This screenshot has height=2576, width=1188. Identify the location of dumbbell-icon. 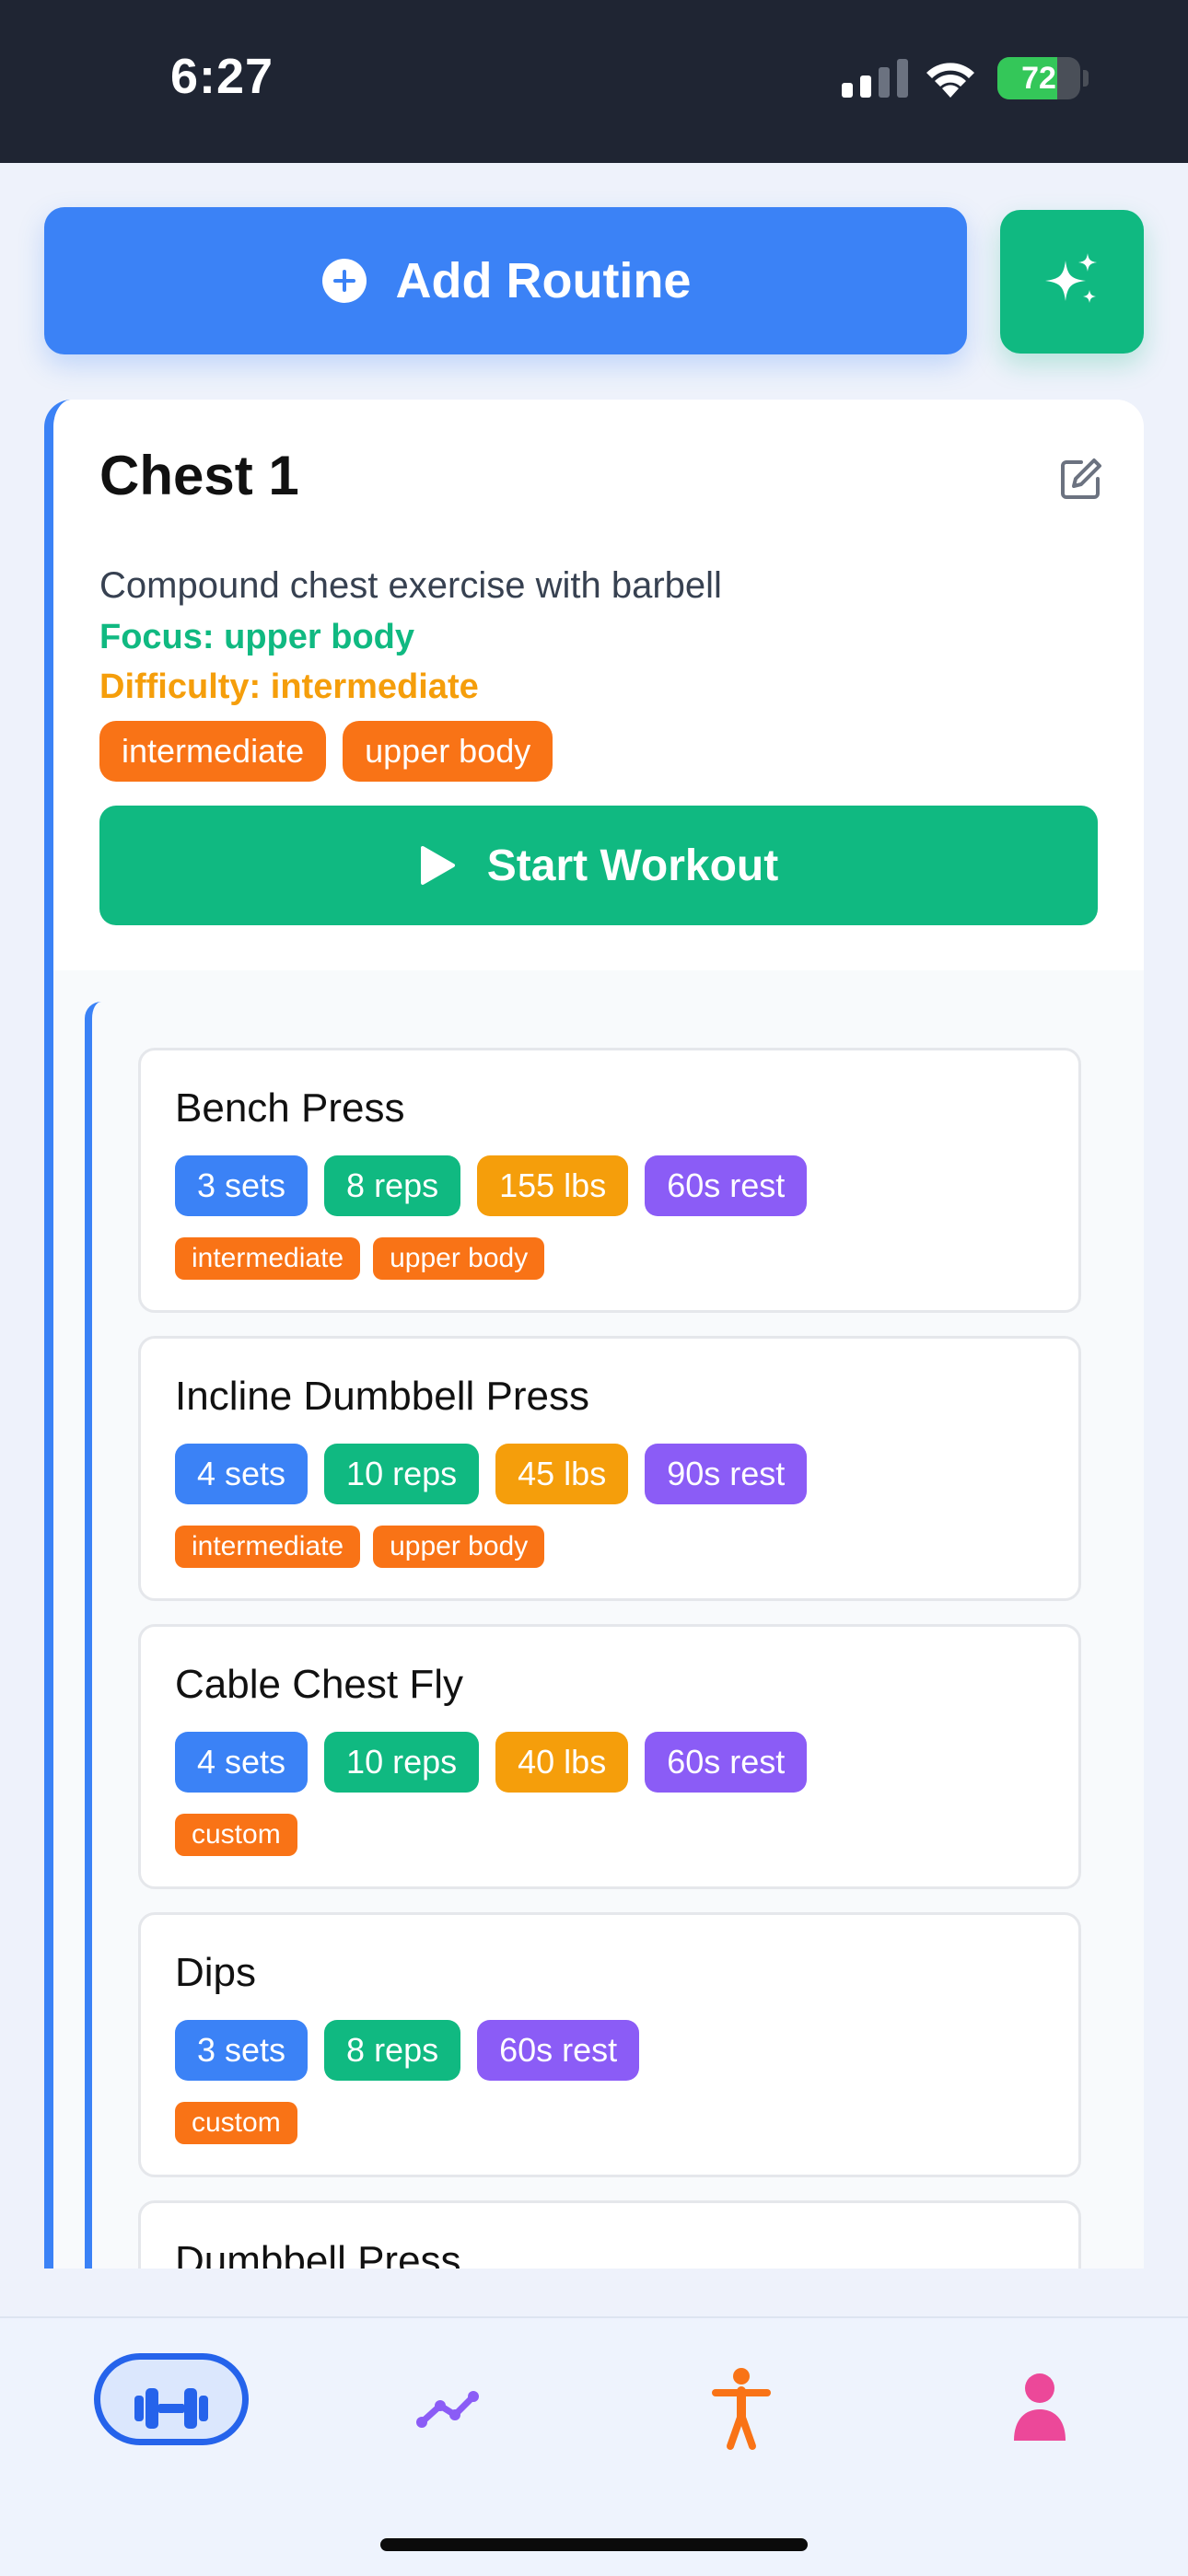
(171, 2408).